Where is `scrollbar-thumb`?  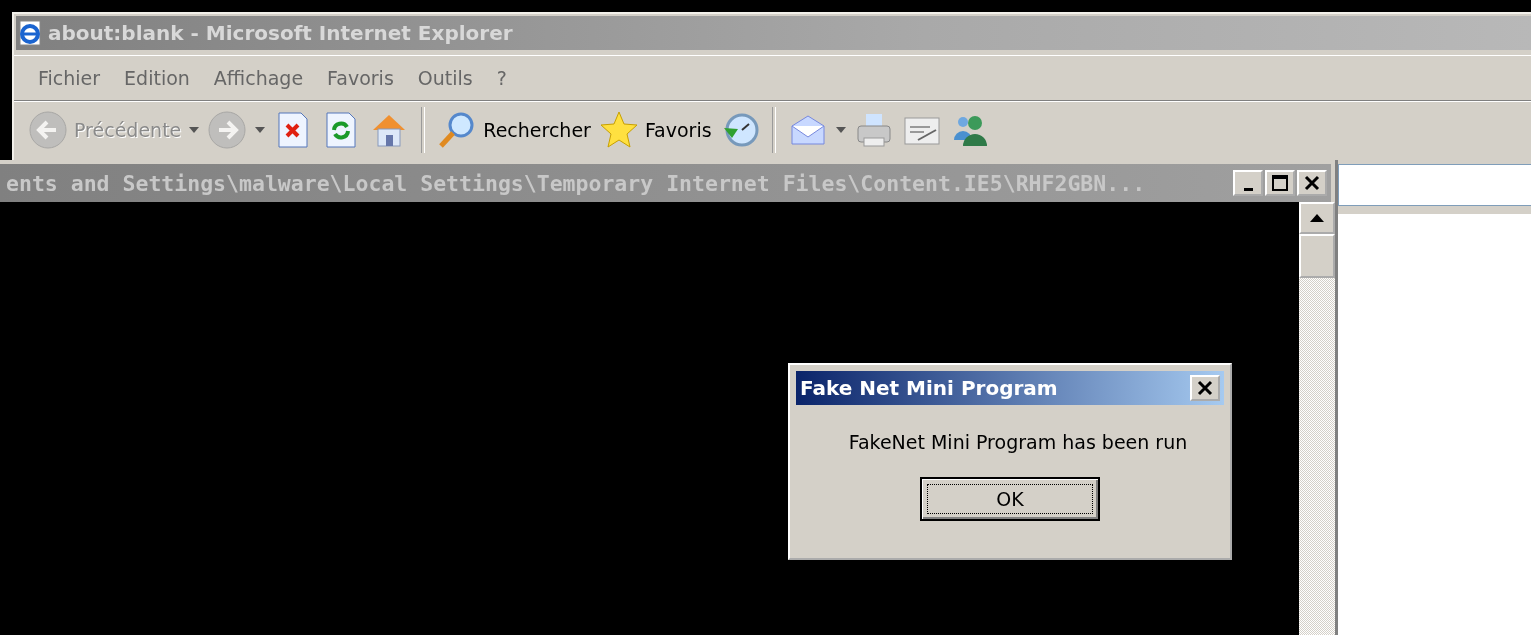
scrollbar-thumb is located at coordinates (1317, 256).